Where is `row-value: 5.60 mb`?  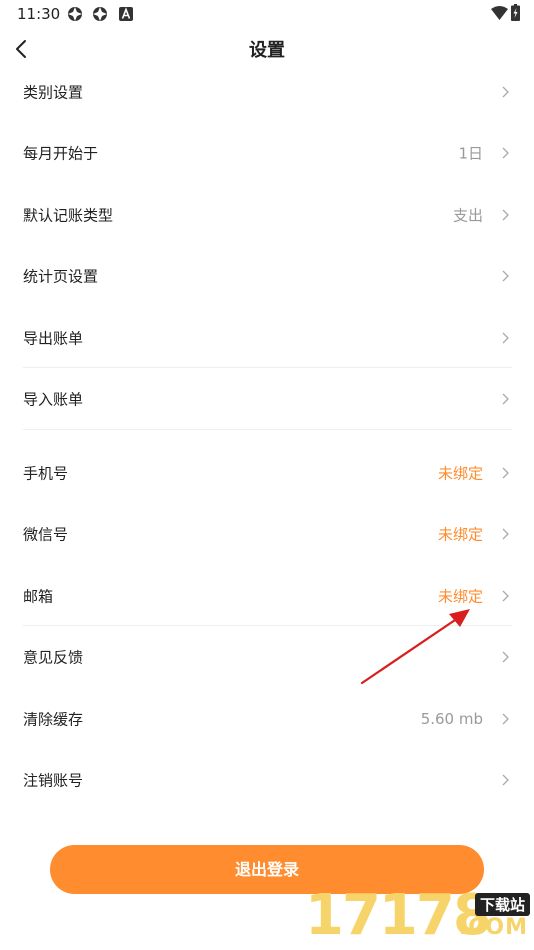 row-value: 5.60 mb is located at coordinates (451, 718).